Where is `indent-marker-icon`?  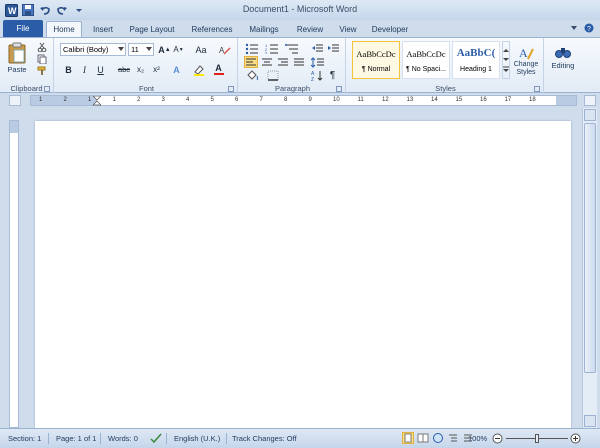 indent-marker-icon is located at coordinates (97, 101).